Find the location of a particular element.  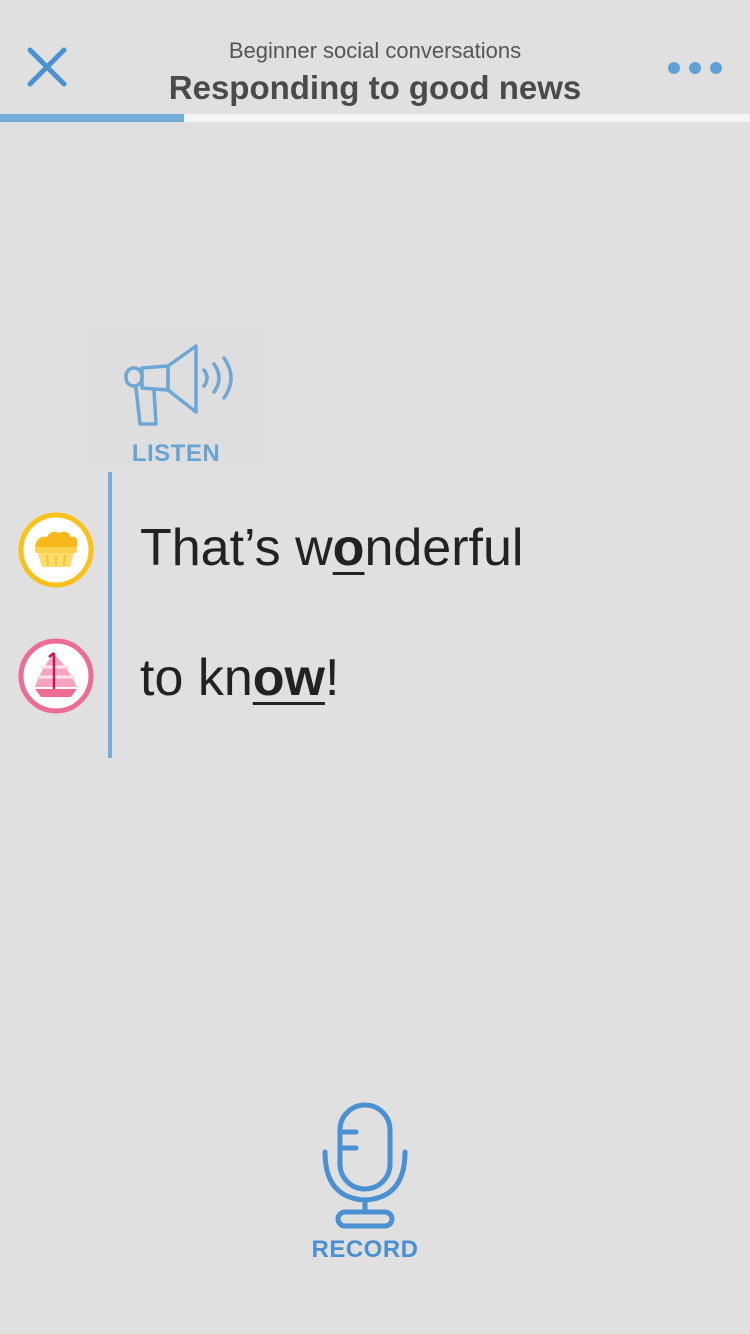

line-2-text-after: ! is located at coordinates (332, 678).